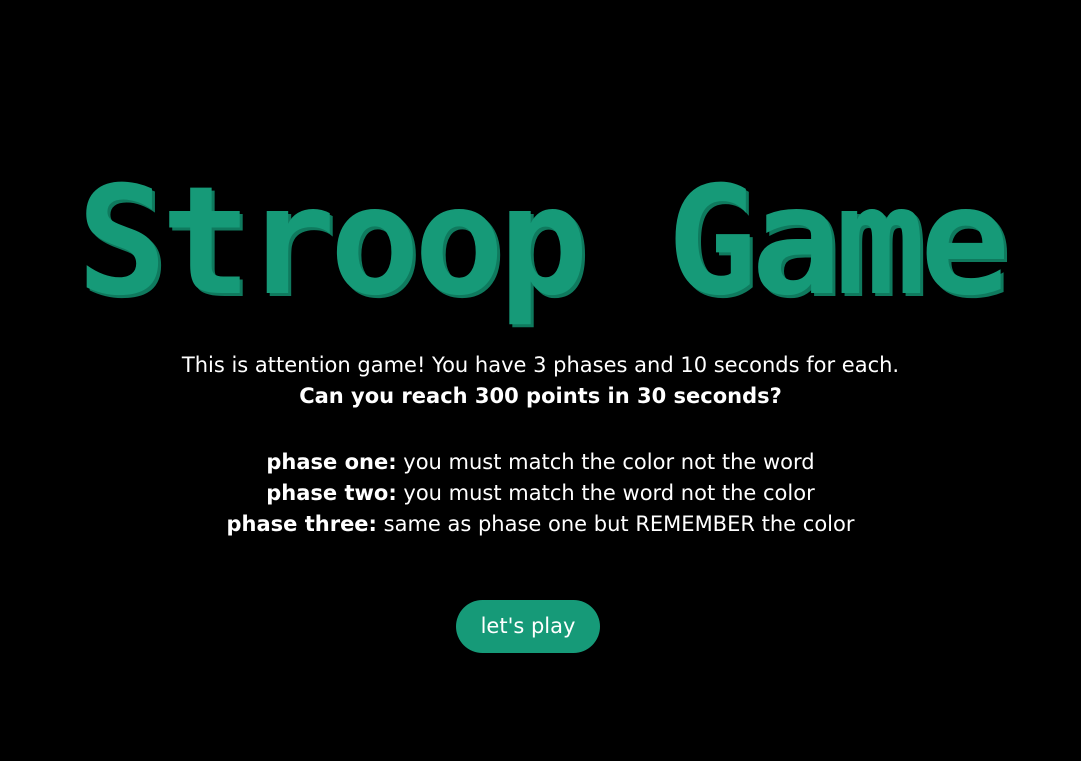 Image resolution: width=1081 pixels, height=761 pixels. What do you see at coordinates (301, 524) in the screenshot?
I see `phase-three-label: phase three:` at bounding box center [301, 524].